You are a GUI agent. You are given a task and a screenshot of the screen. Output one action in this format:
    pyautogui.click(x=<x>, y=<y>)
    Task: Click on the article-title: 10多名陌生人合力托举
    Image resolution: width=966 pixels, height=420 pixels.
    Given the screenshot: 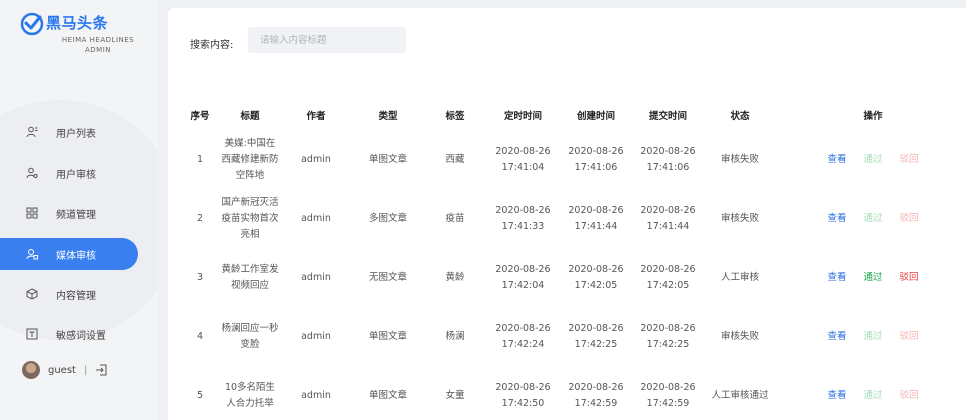 What is the action you would take?
    pyautogui.click(x=250, y=395)
    